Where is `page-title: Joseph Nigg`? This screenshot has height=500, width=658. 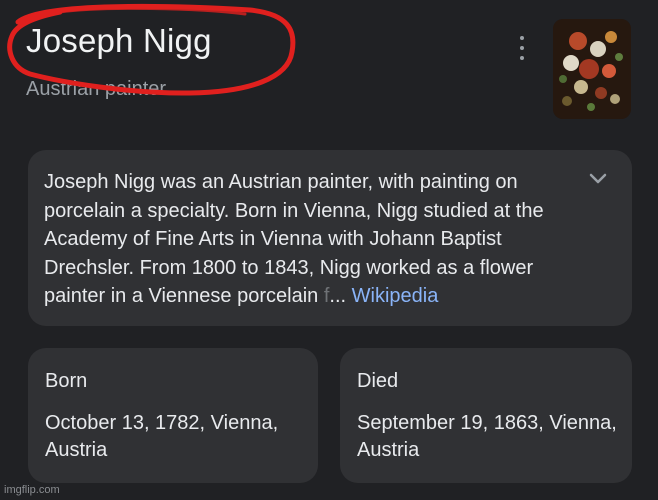 page-title: Joseph Nigg is located at coordinates (119, 40).